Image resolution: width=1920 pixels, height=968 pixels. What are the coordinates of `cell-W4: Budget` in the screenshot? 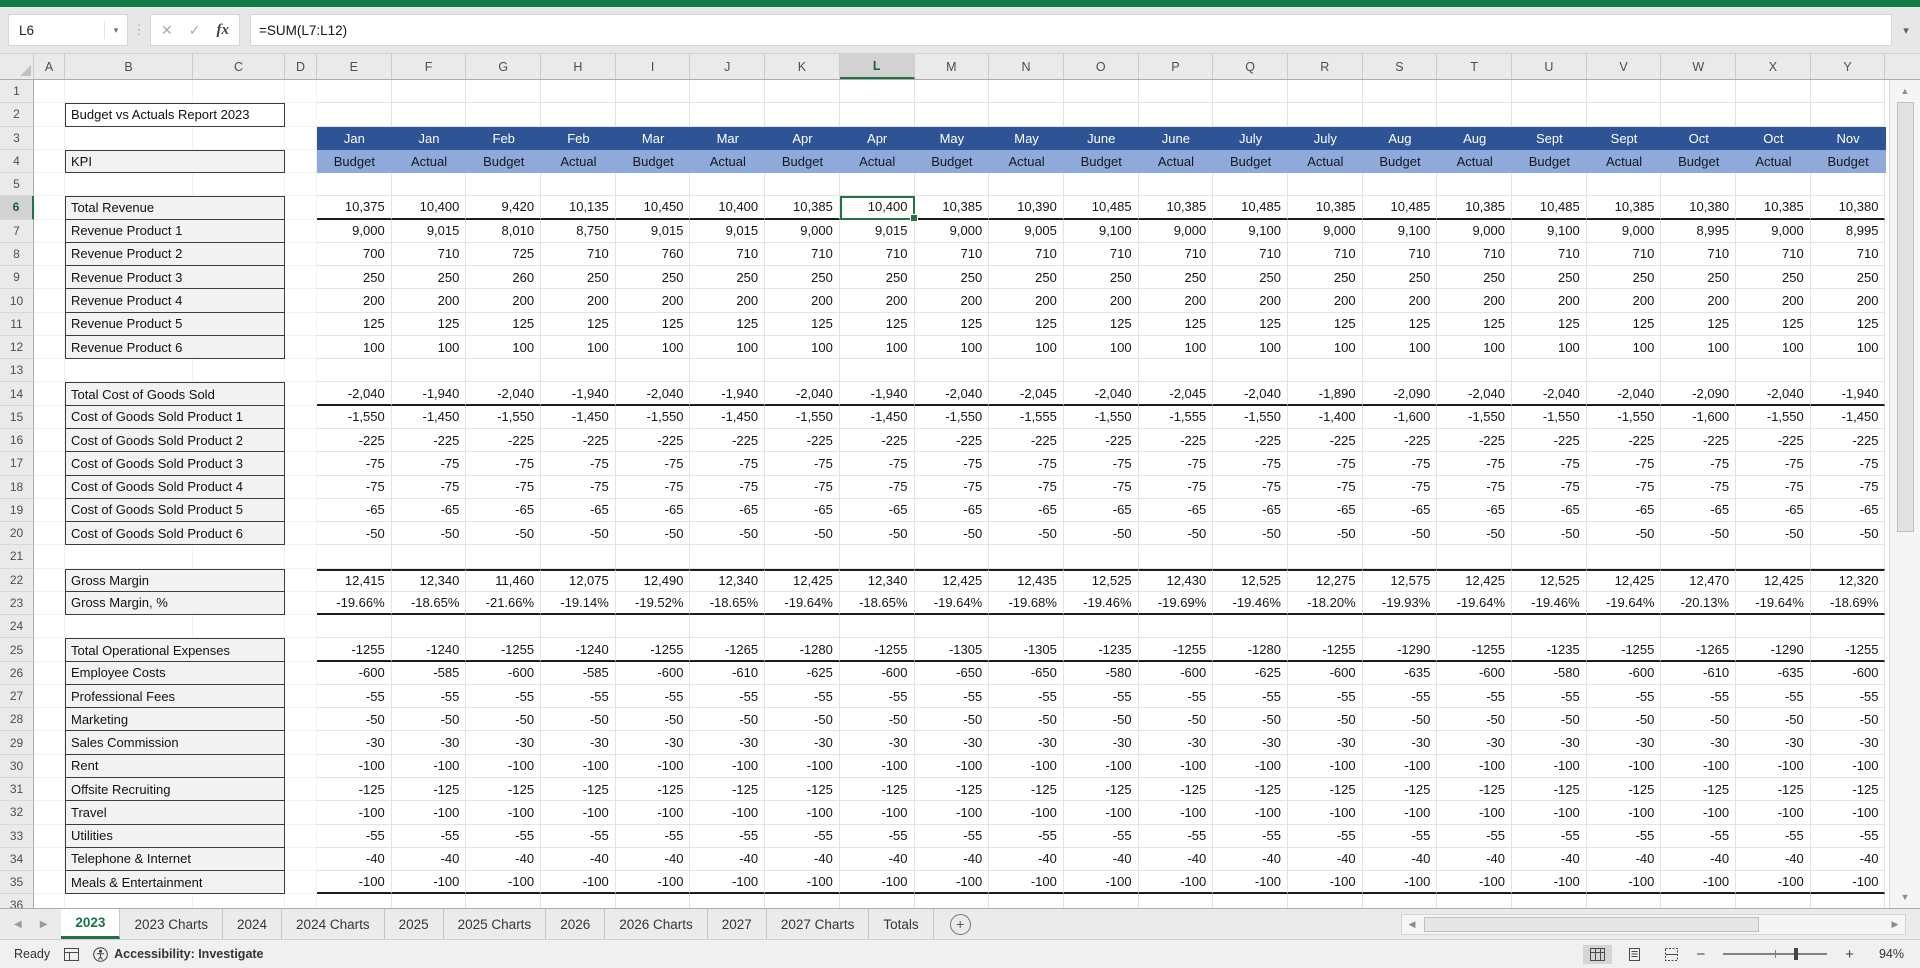 It's located at (1698, 161).